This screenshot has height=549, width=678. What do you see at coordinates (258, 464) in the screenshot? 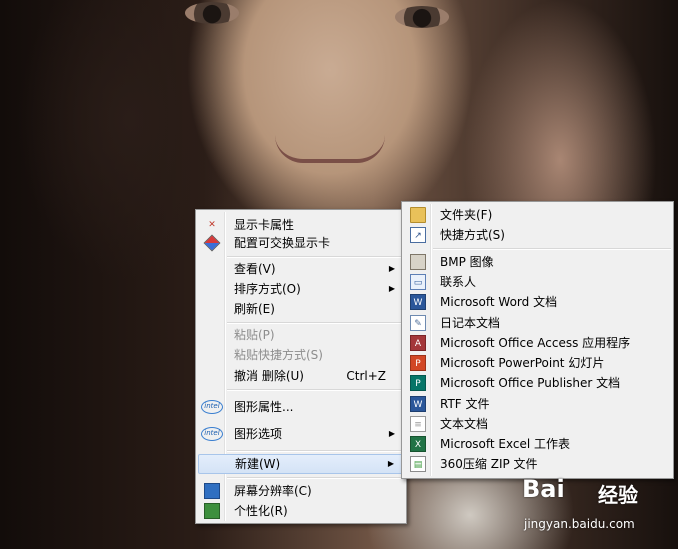
I see `menu-item-label: 新建(W)` at bounding box center [258, 464].